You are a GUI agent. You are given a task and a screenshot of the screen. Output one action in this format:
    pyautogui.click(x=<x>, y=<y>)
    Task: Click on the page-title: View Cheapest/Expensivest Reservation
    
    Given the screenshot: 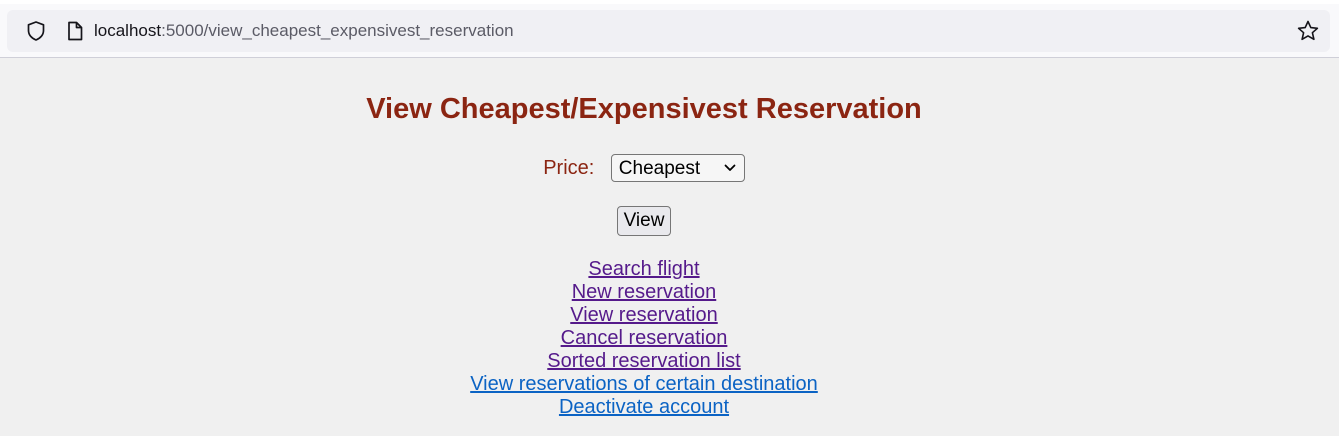 What is the action you would take?
    pyautogui.click(x=644, y=109)
    